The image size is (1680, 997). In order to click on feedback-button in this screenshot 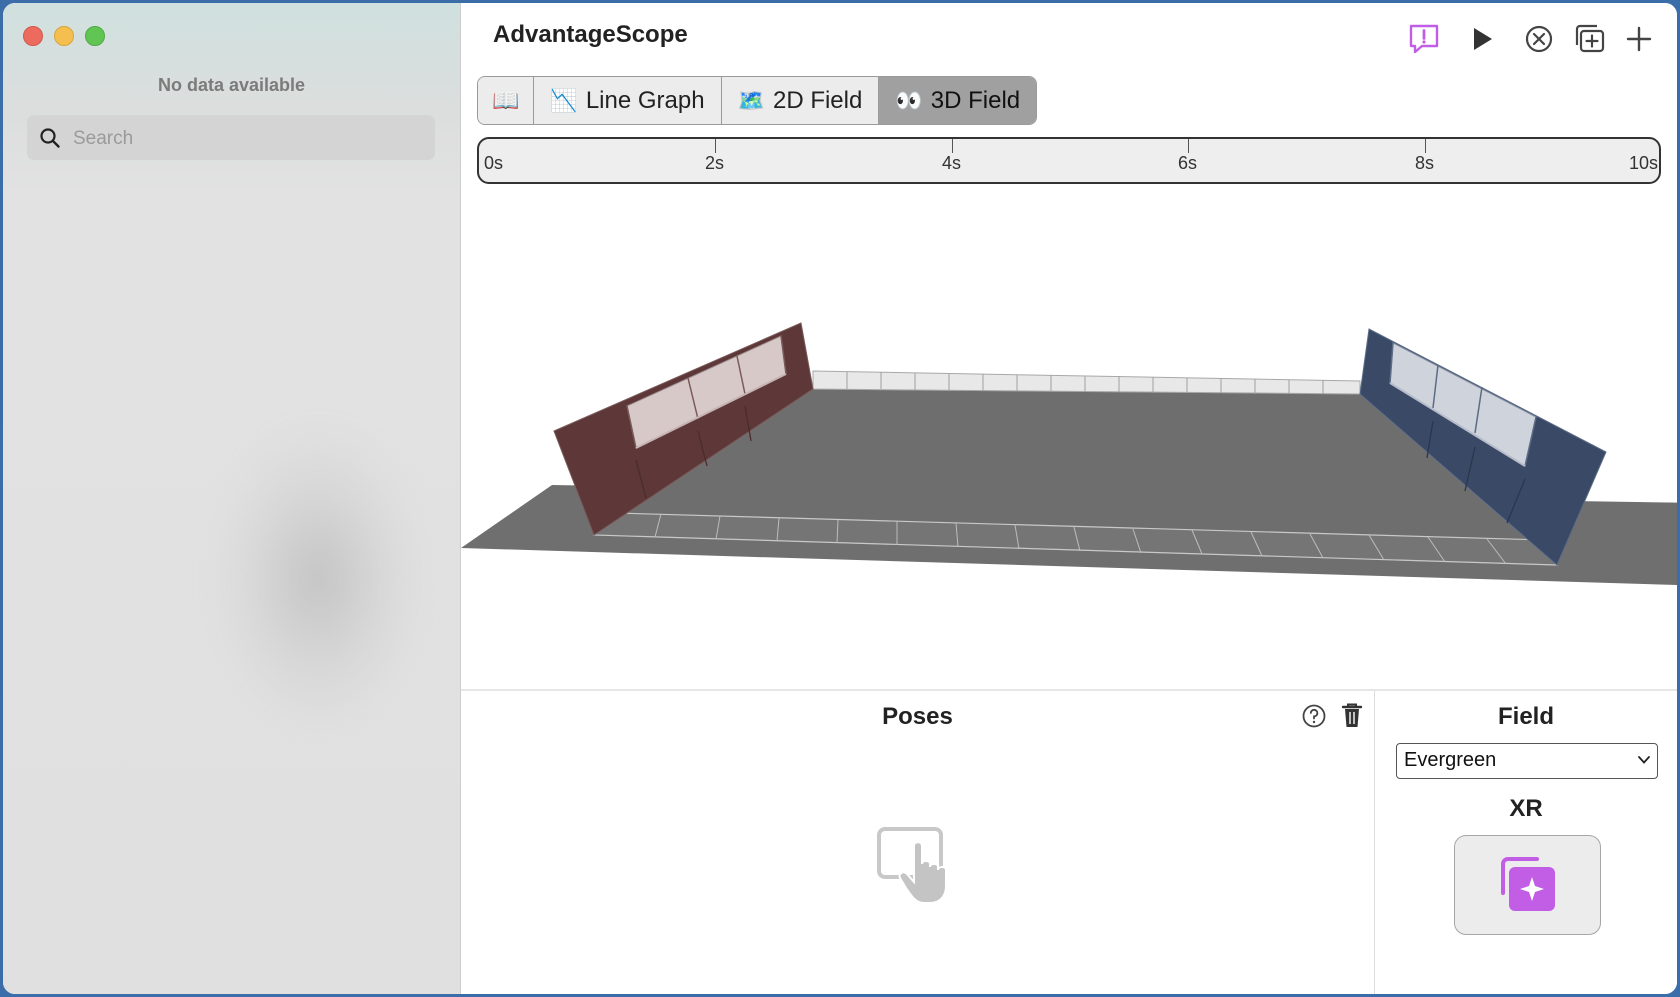, I will do `click(1424, 39)`.